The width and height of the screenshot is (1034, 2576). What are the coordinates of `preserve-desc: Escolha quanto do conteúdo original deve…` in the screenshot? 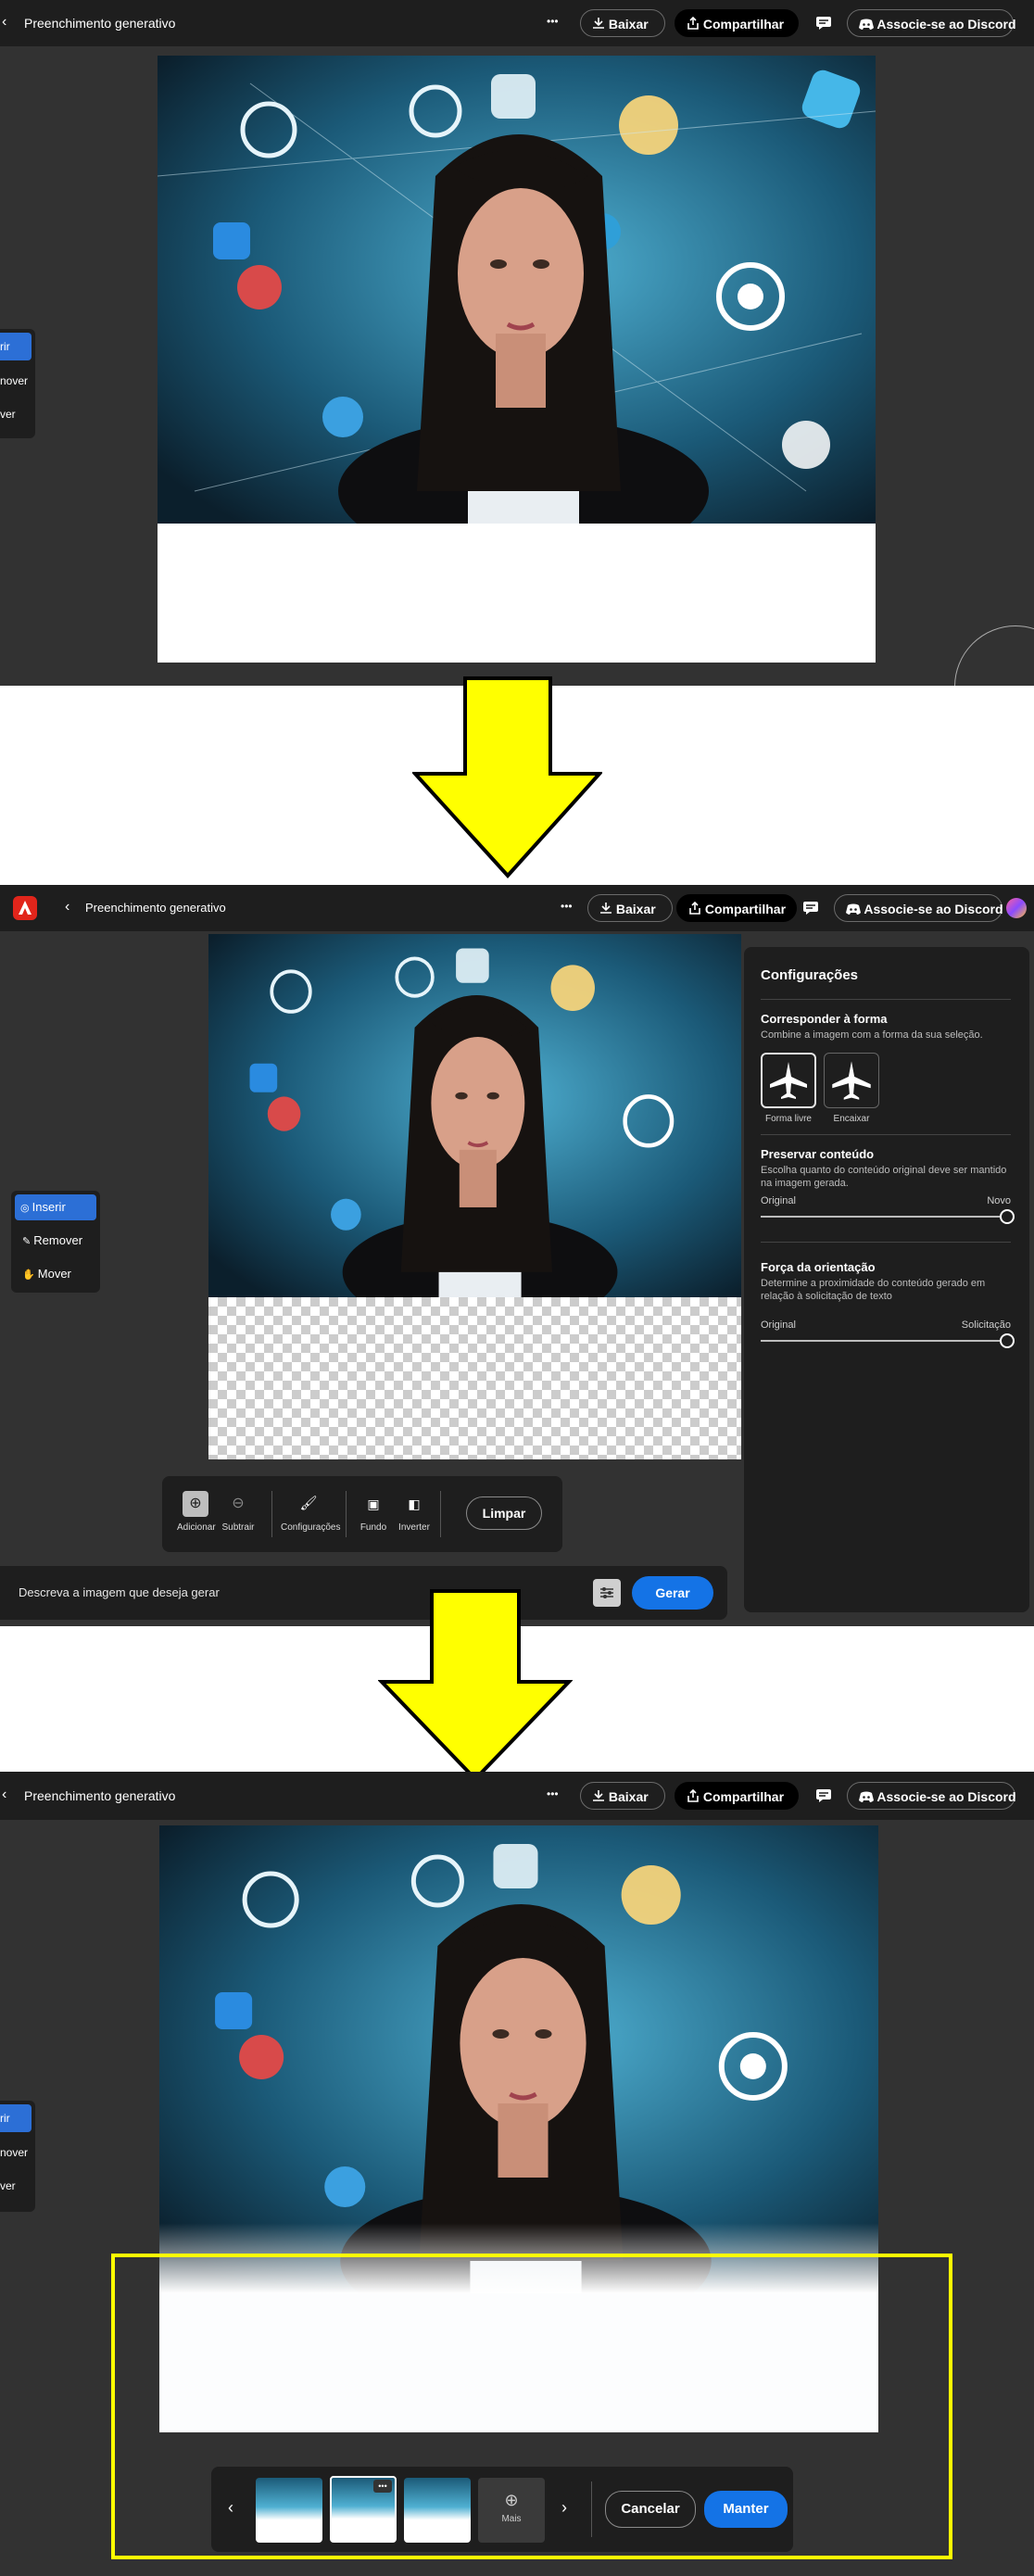 It's located at (884, 1177).